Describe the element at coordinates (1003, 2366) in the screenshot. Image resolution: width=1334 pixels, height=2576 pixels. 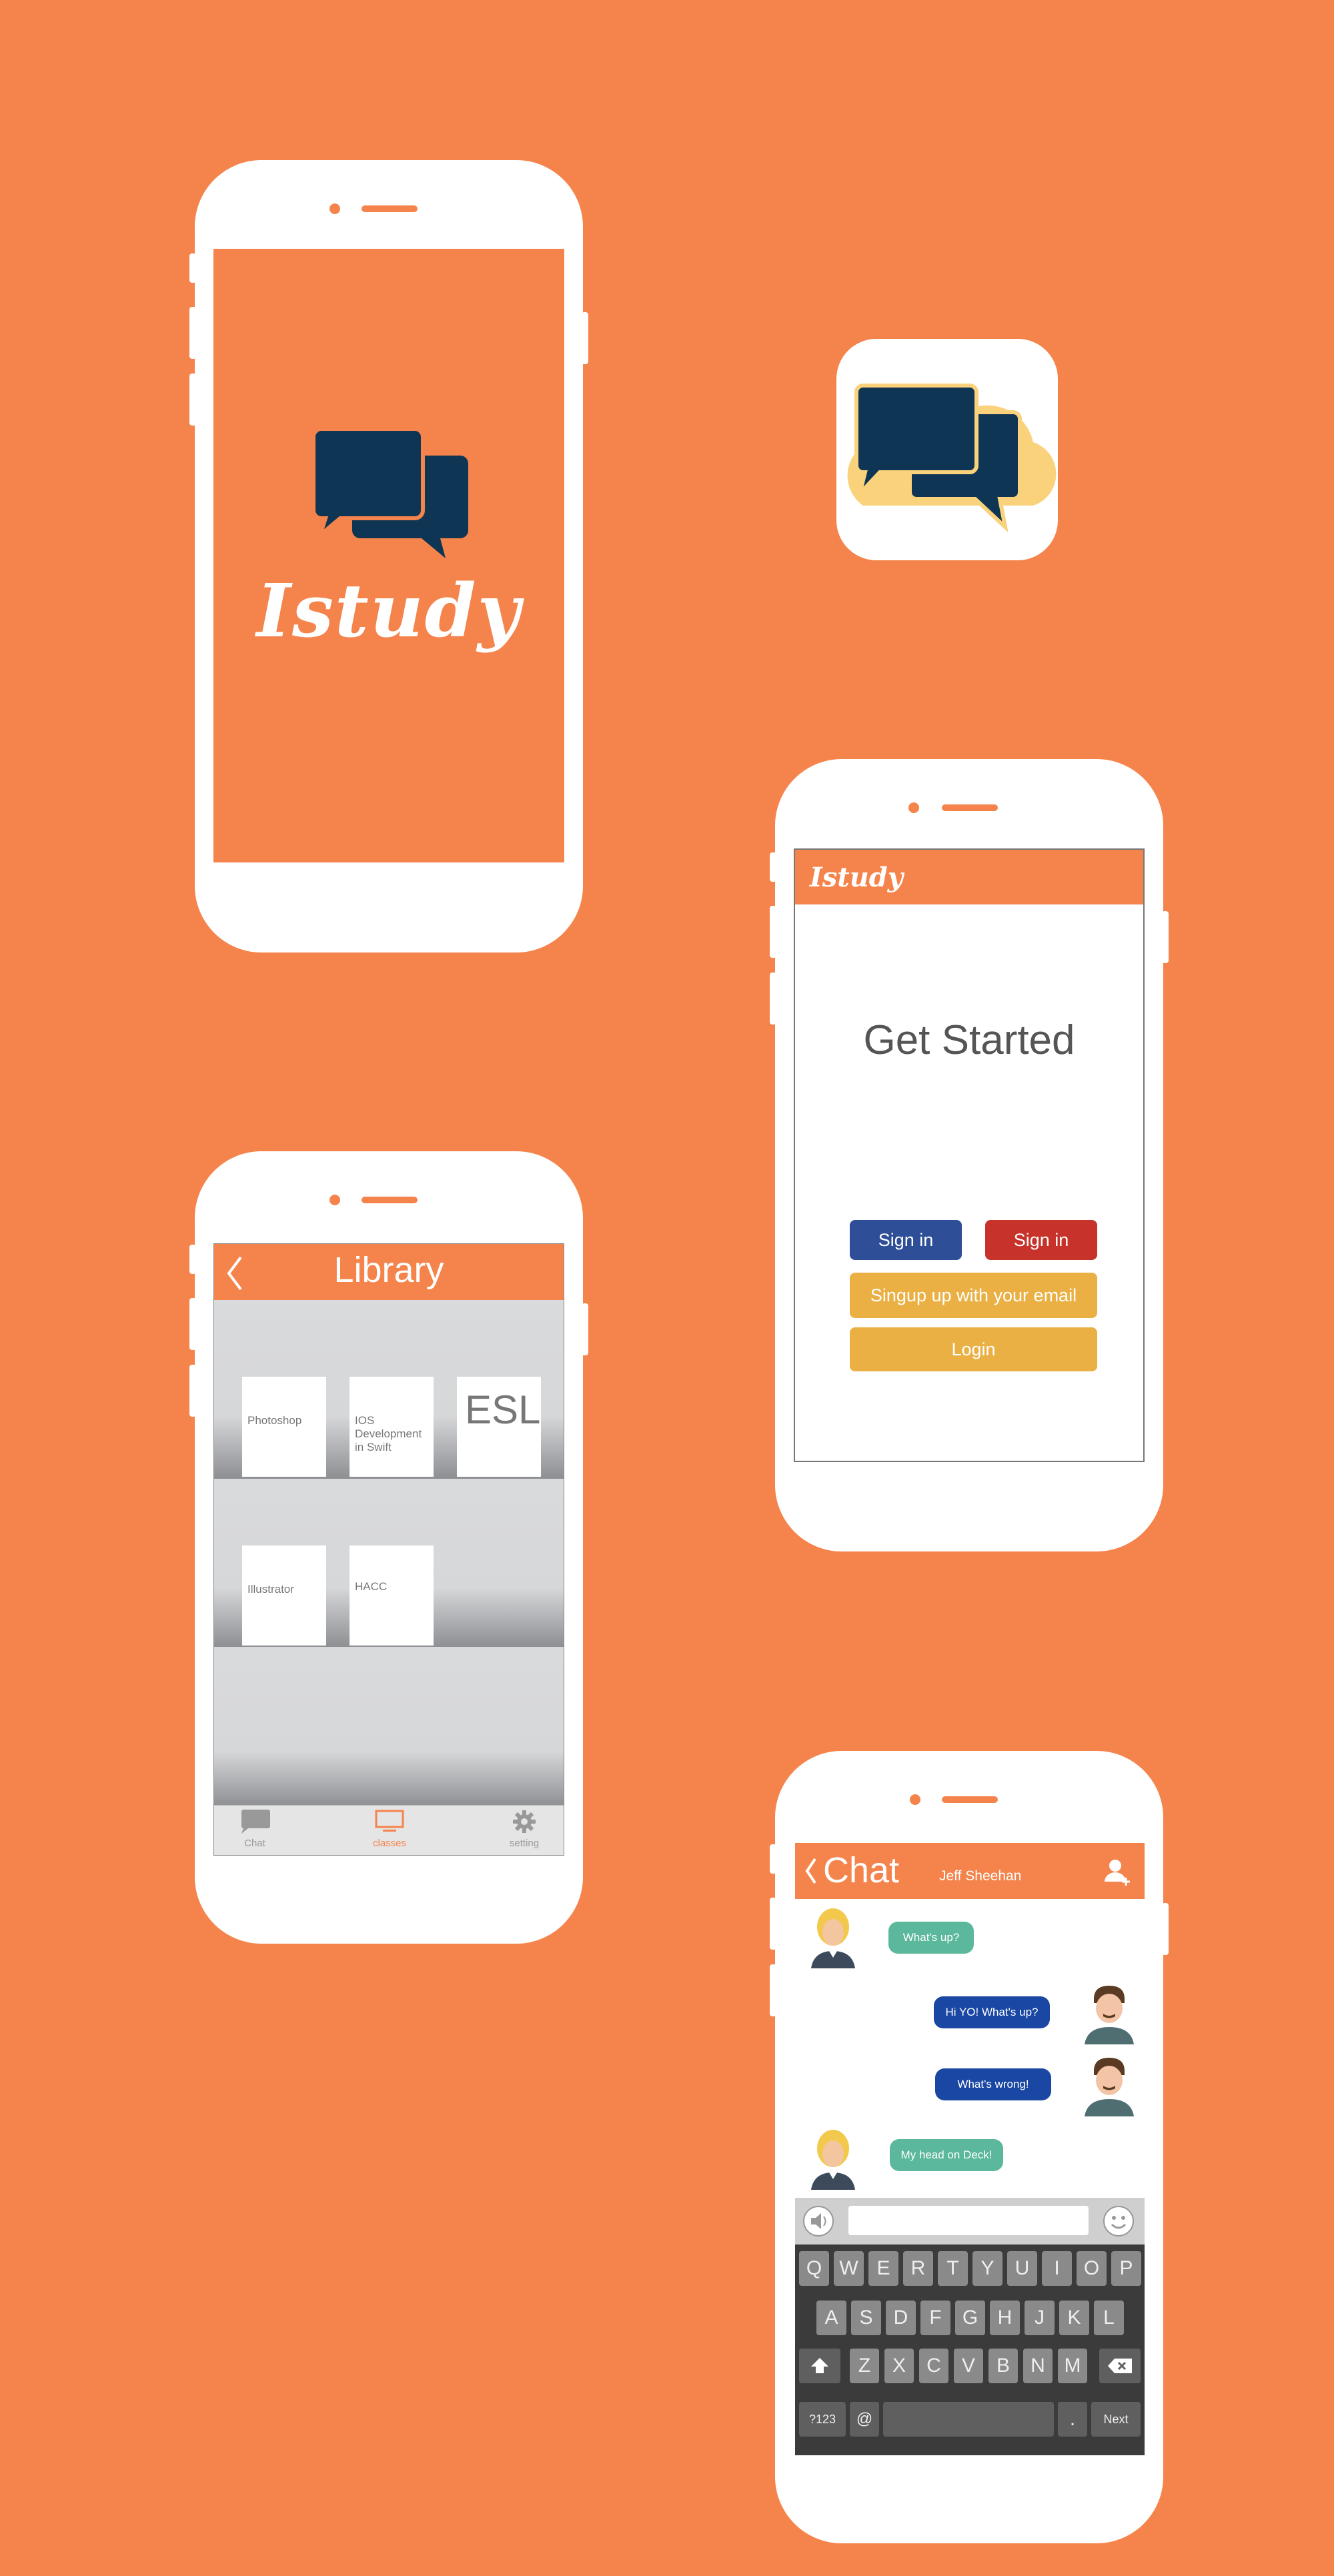
I see `key-b: B` at that location.